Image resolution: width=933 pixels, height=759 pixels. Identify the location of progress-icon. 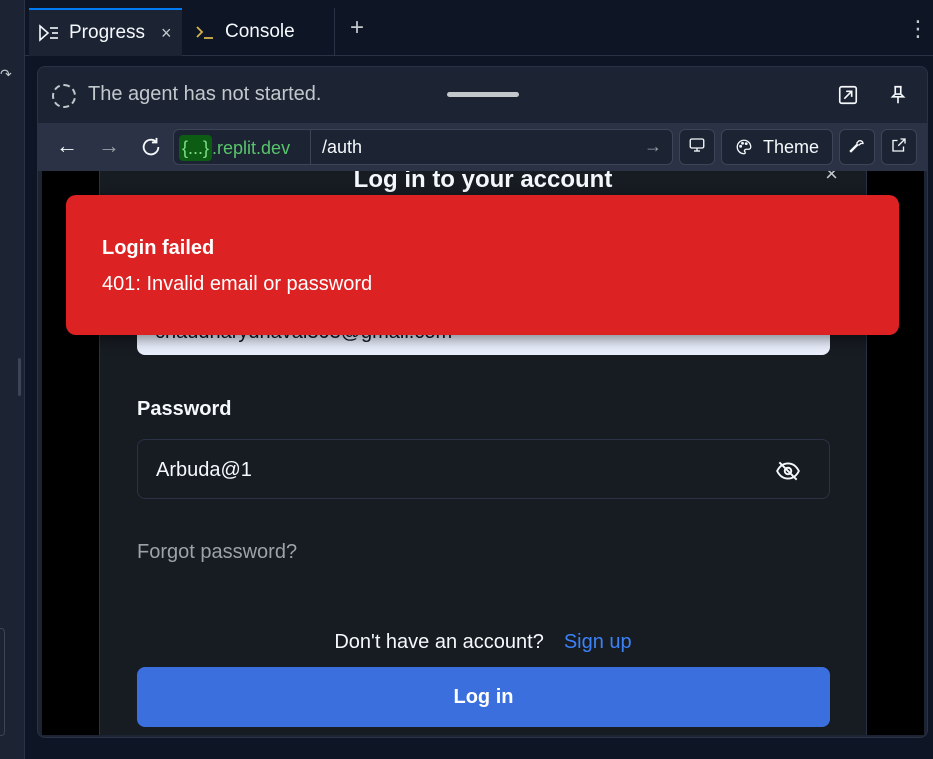
(49, 33).